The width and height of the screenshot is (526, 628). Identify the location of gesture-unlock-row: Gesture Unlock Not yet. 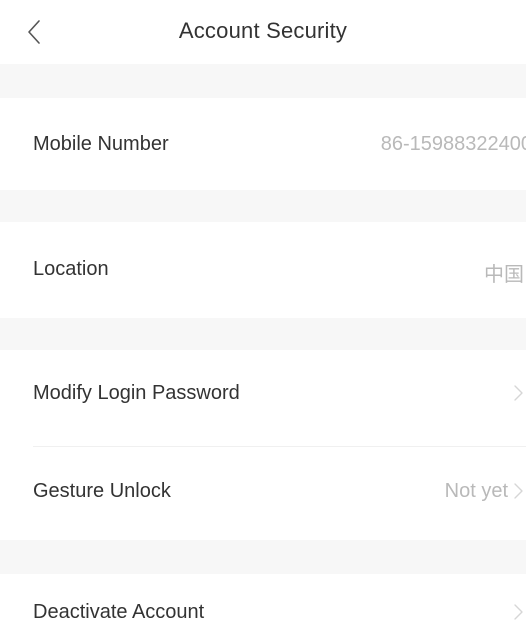
(263, 493).